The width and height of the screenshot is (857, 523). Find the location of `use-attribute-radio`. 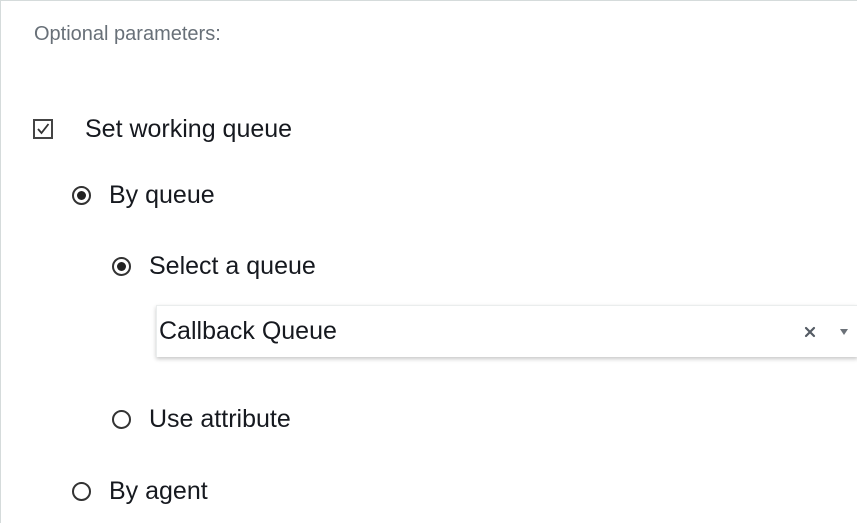

use-attribute-radio is located at coordinates (121, 419).